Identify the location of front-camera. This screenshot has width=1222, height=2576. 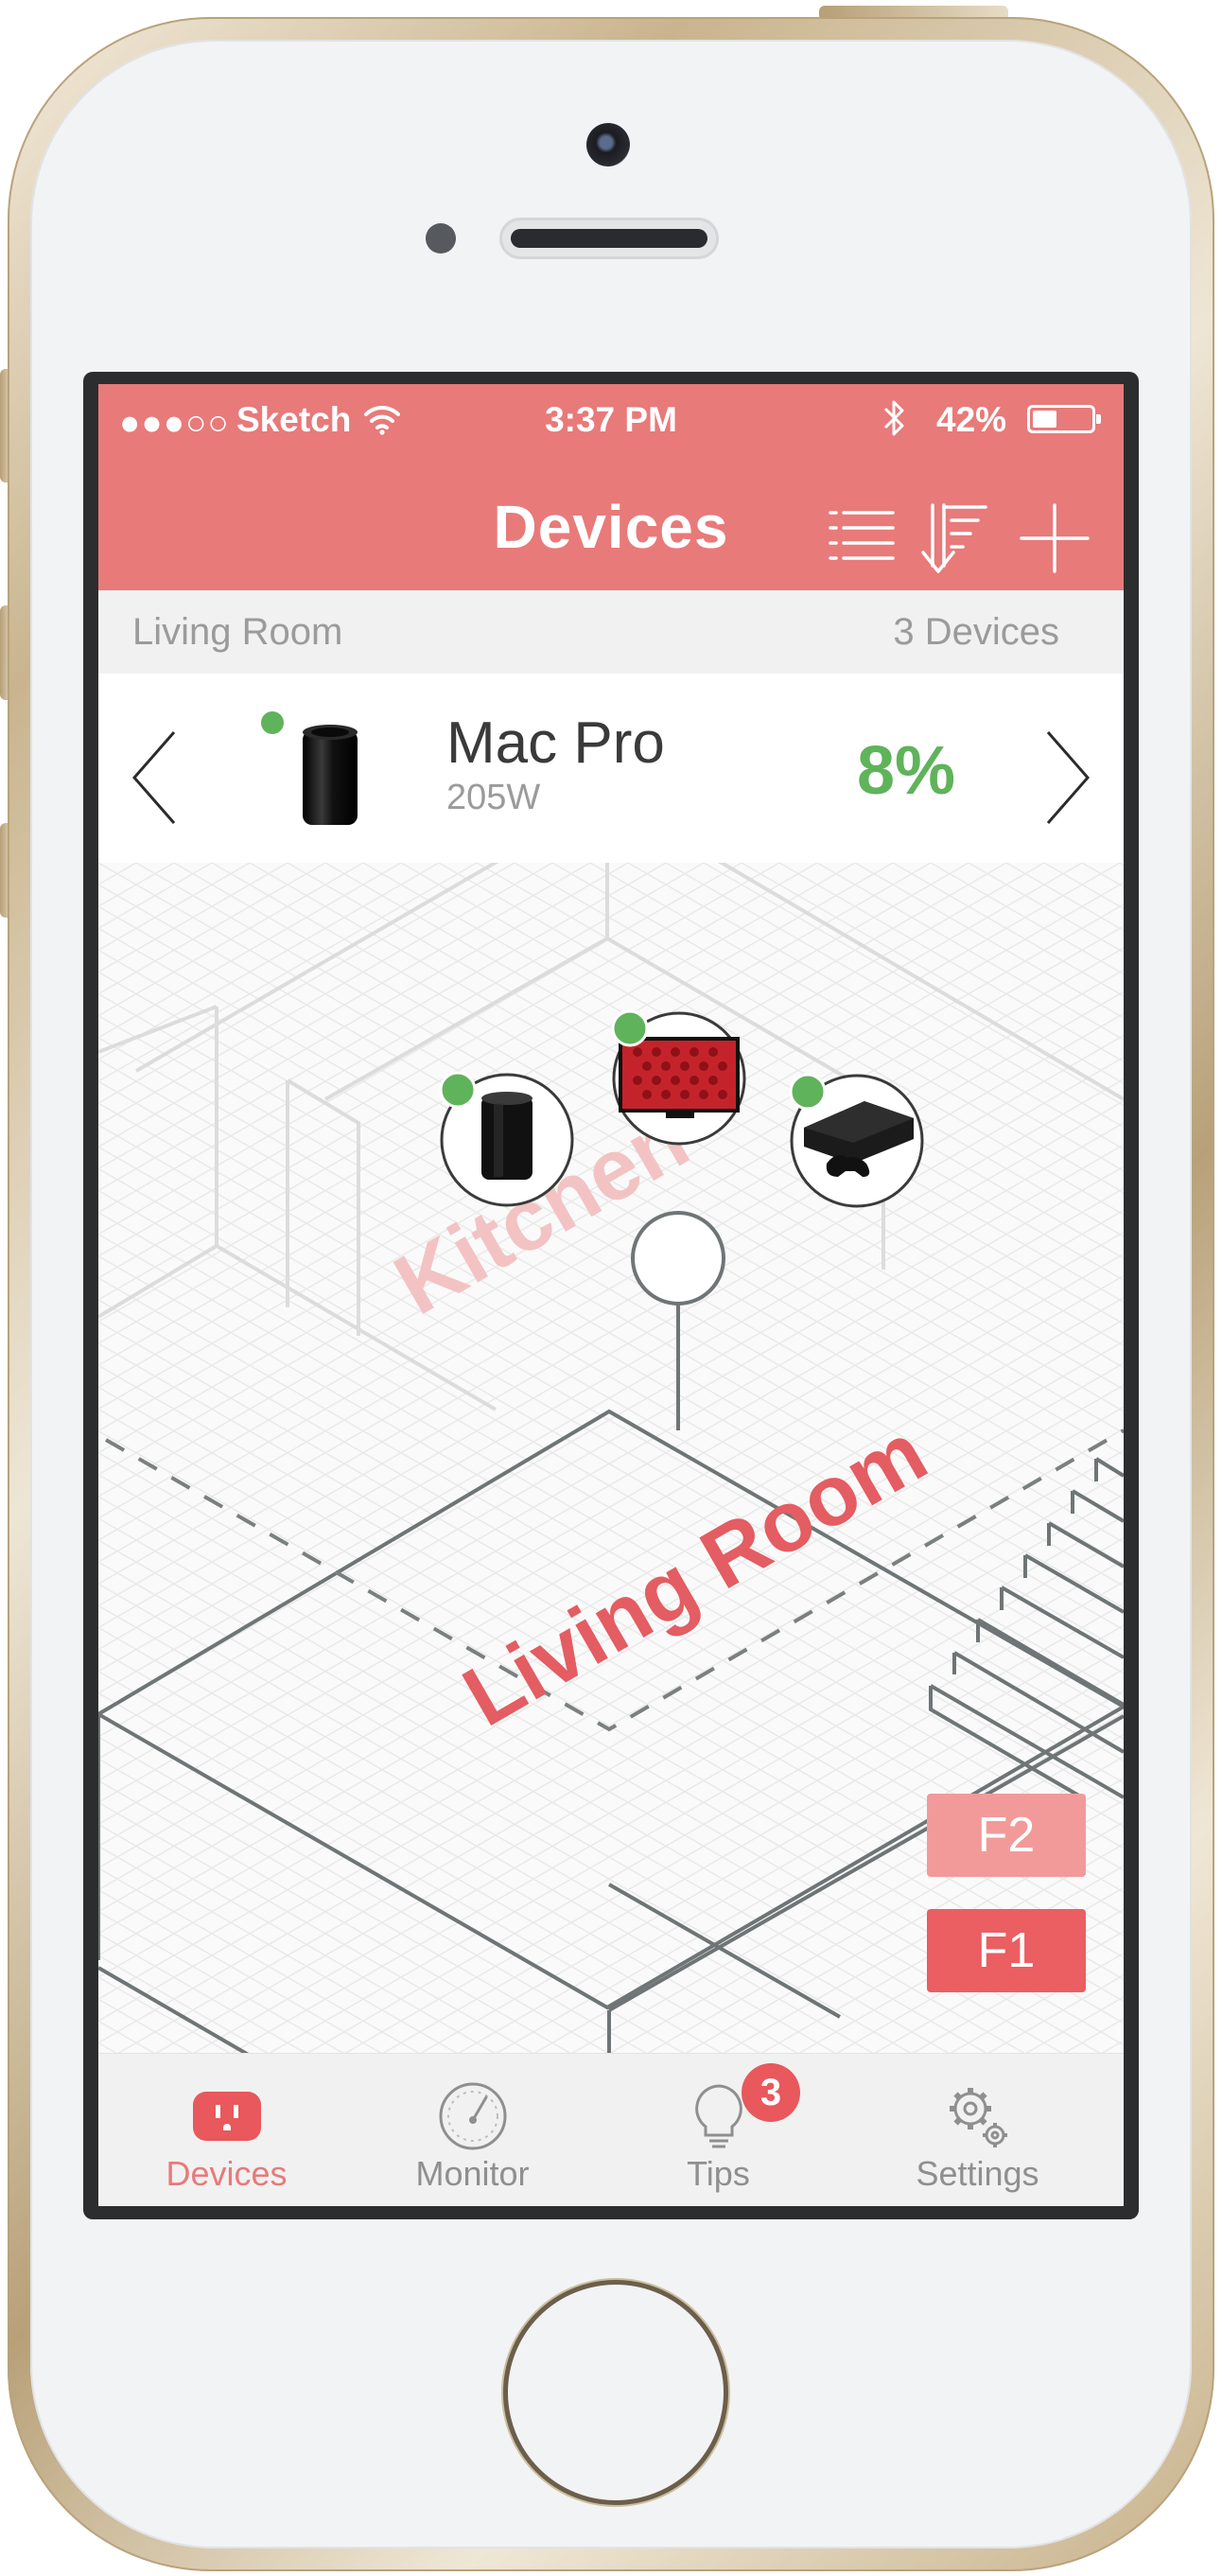
(608, 145).